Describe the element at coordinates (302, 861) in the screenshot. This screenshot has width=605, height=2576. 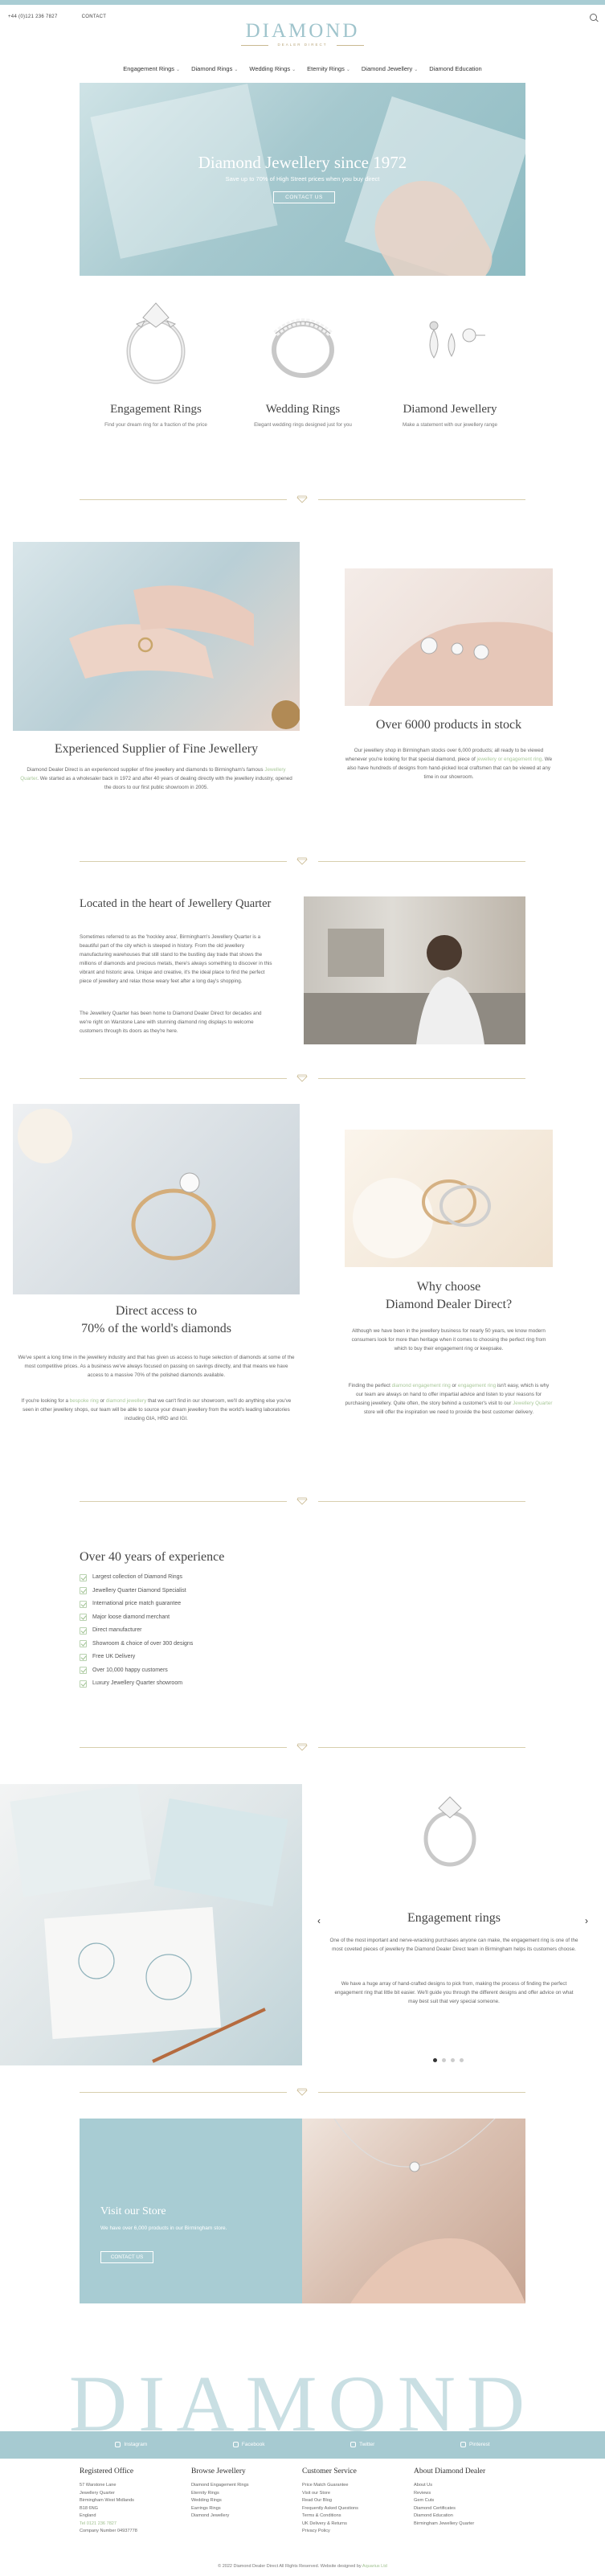
I see `section-divider` at that location.